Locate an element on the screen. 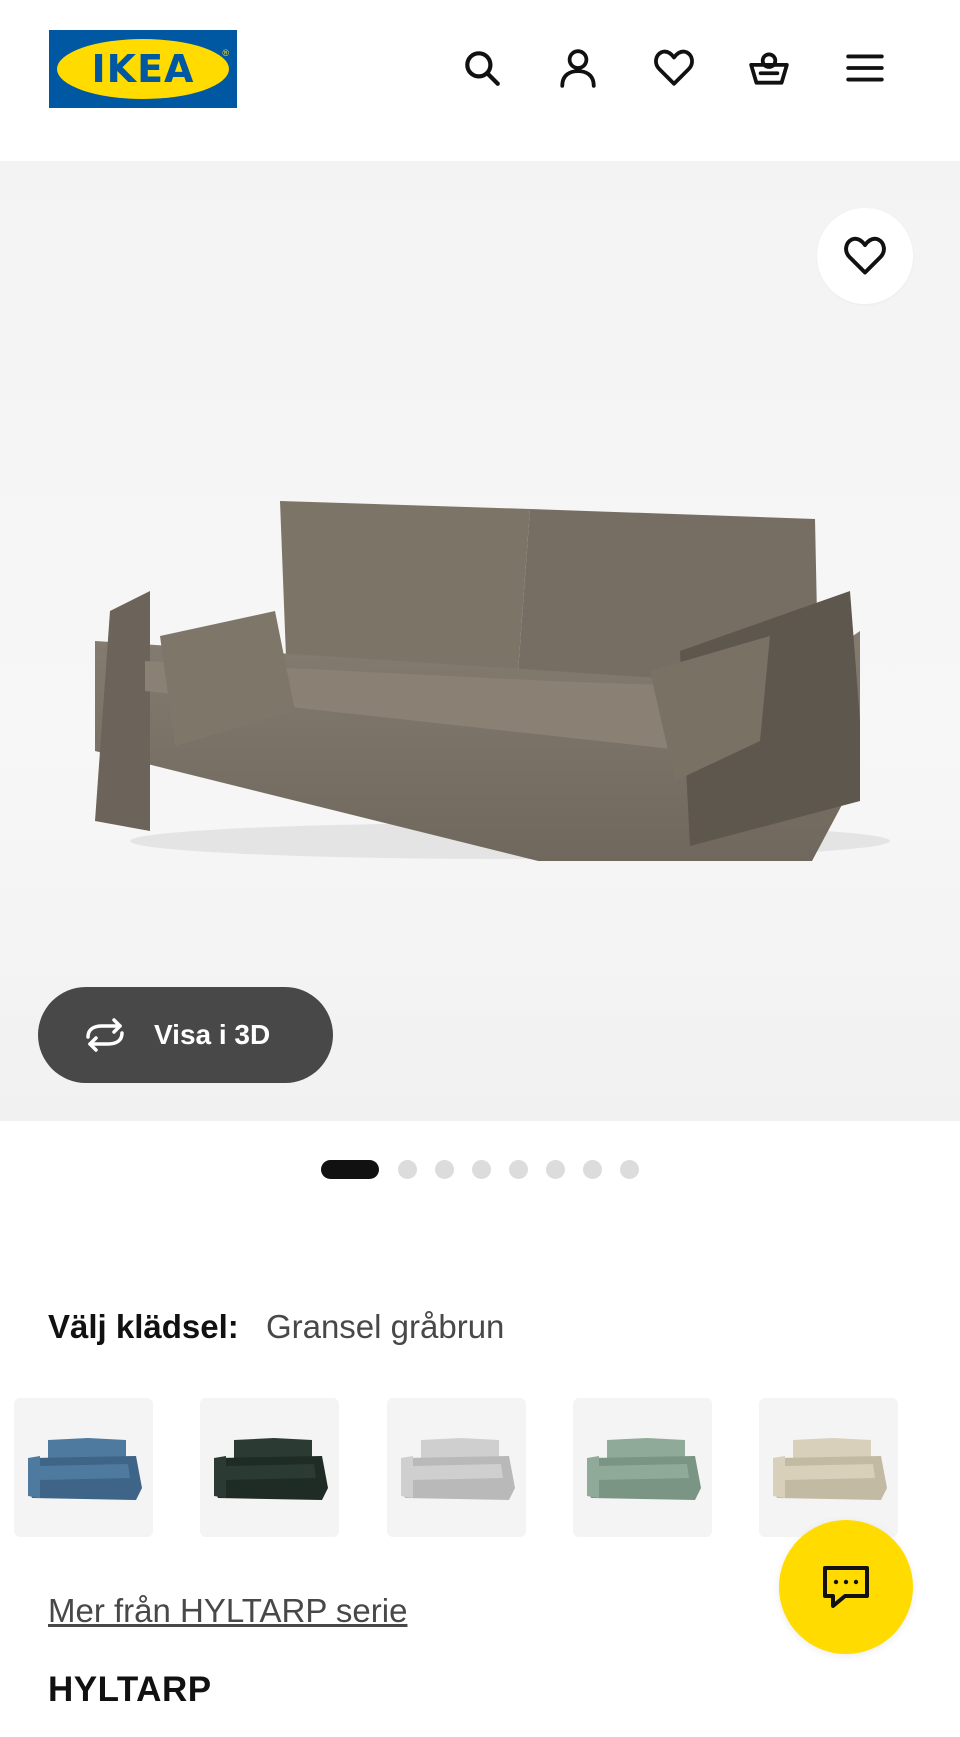 The height and width of the screenshot is (1737, 960). product-name: HYLTARP is located at coordinates (130, 1689).